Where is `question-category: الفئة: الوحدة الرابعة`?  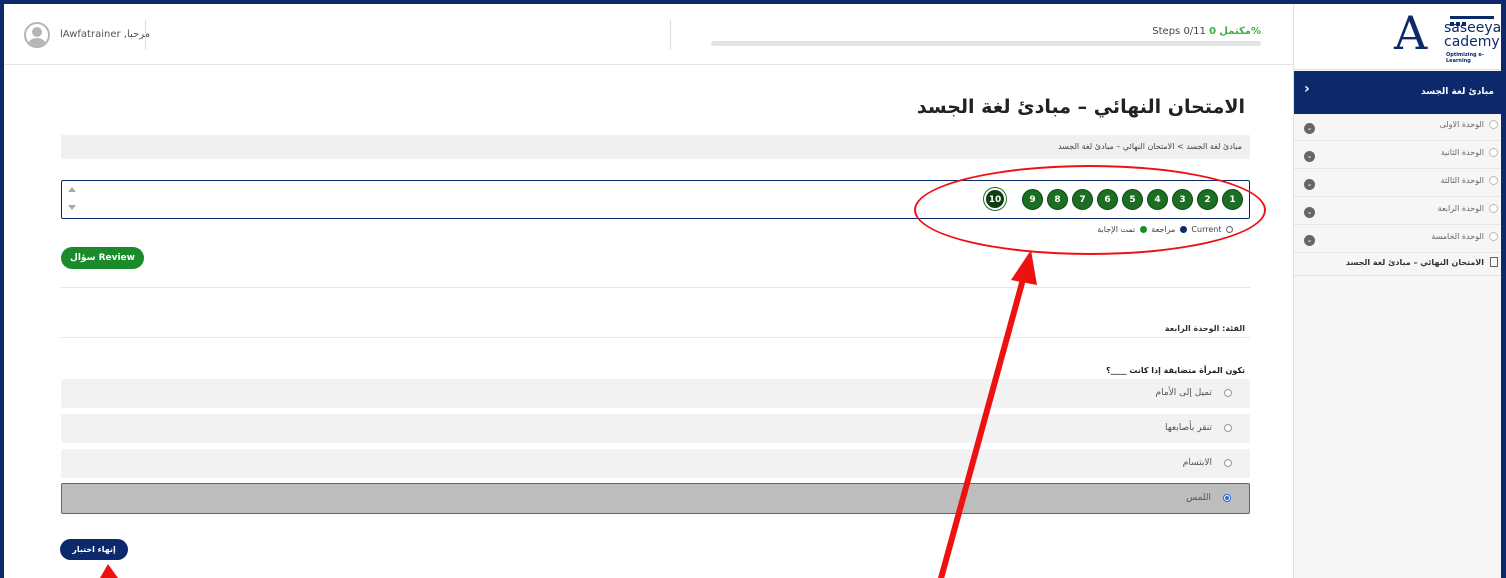 question-category: الفئة: الوحدة الرابعة is located at coordinates (1204, 328).